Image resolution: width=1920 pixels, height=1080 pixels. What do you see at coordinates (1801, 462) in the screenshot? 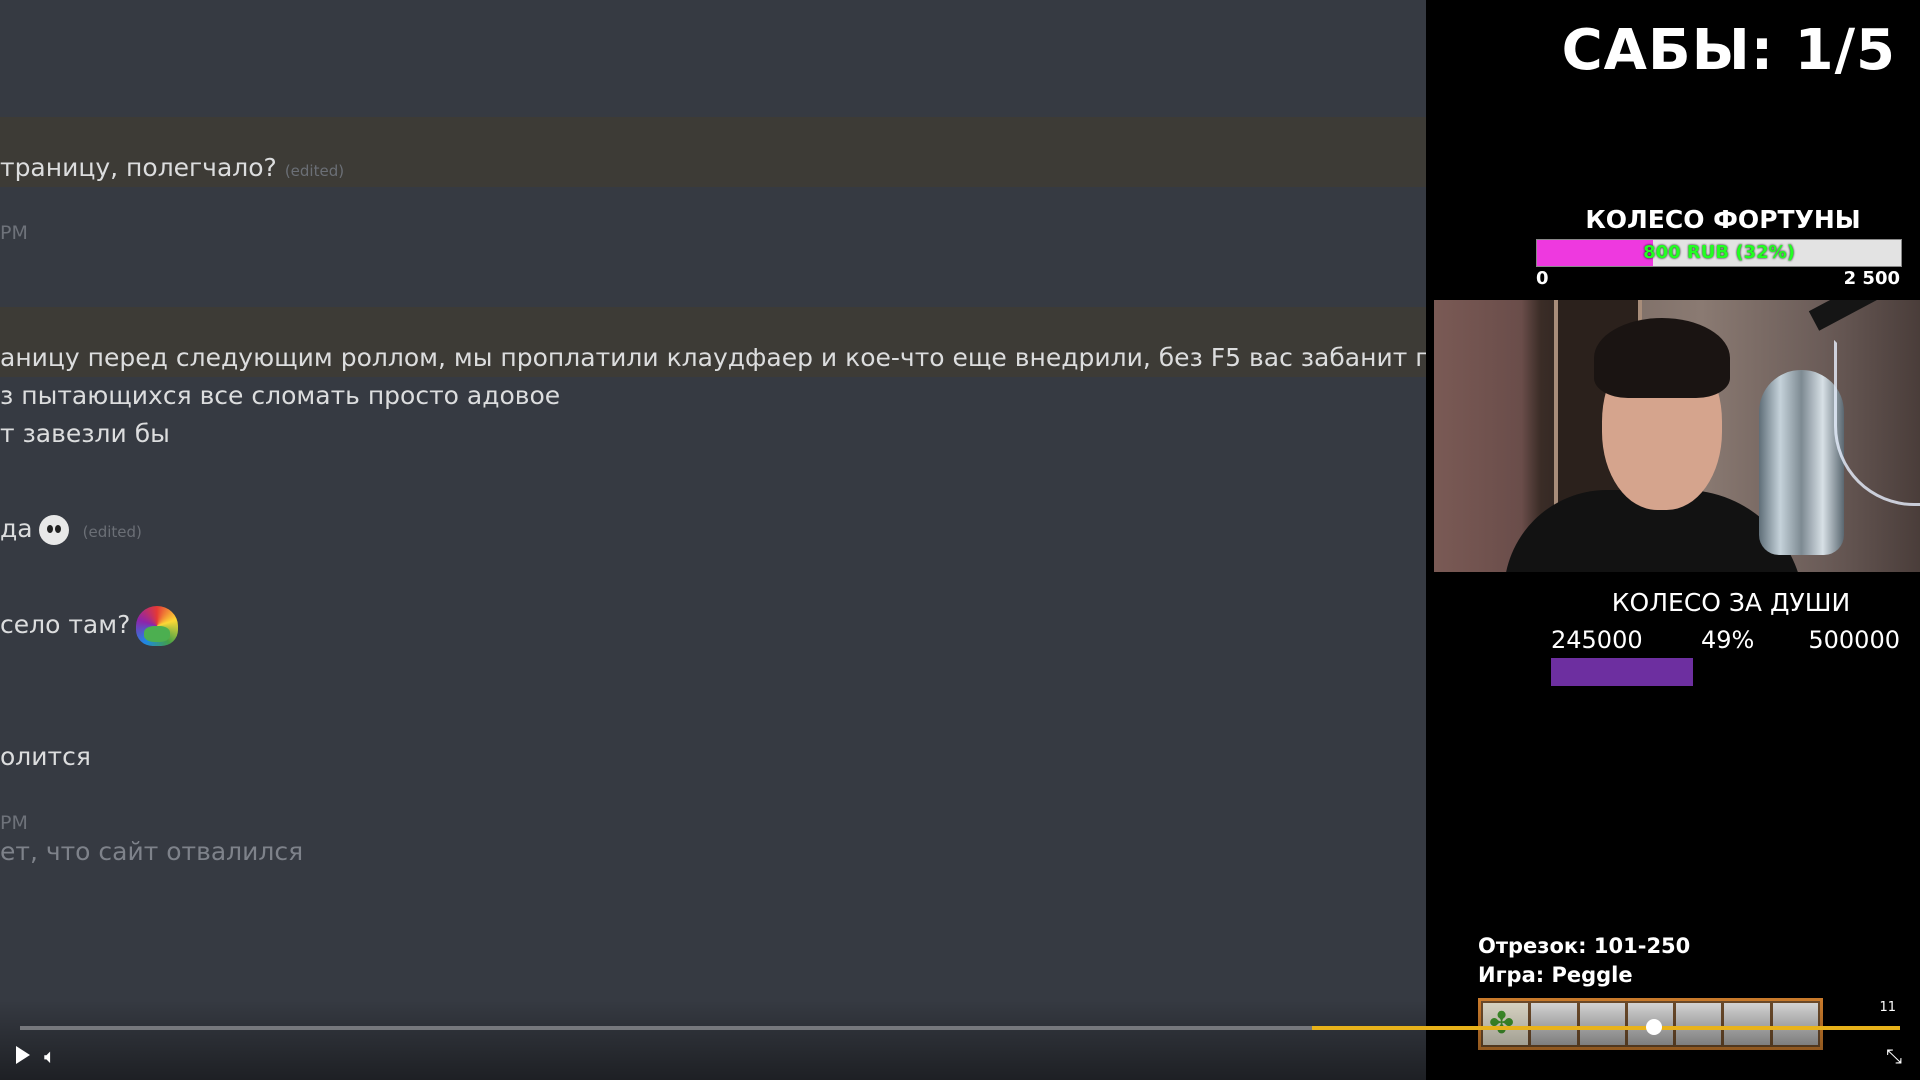
I see `microphone` at bounding box center [1801, 462].